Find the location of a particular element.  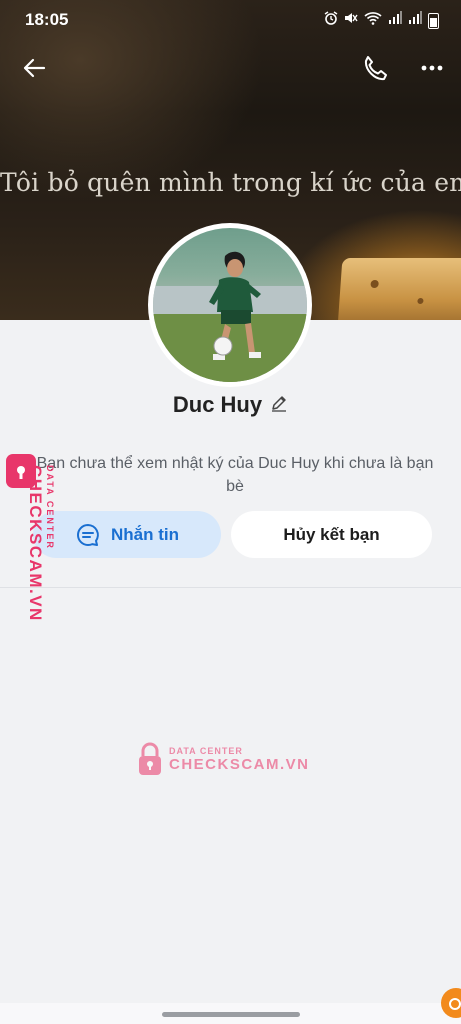

status-bar: 18:05 is located at coordinates (230, 19).